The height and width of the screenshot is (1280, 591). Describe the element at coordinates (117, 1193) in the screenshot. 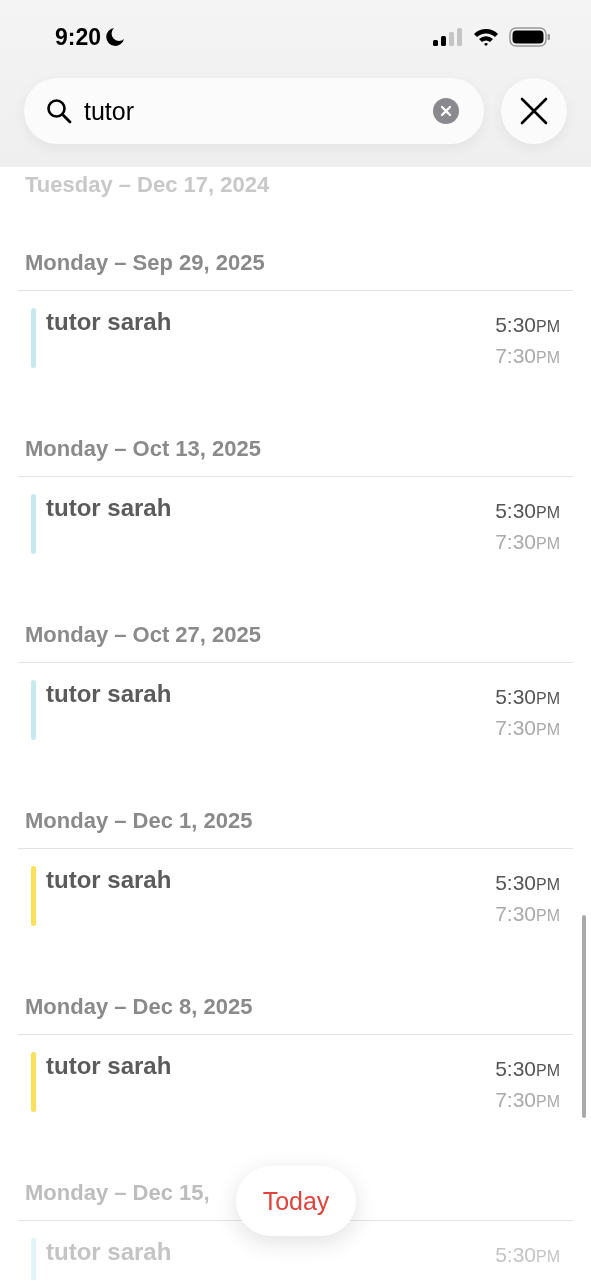

I see `date-heading: Monday – Dec 15,` at that location.